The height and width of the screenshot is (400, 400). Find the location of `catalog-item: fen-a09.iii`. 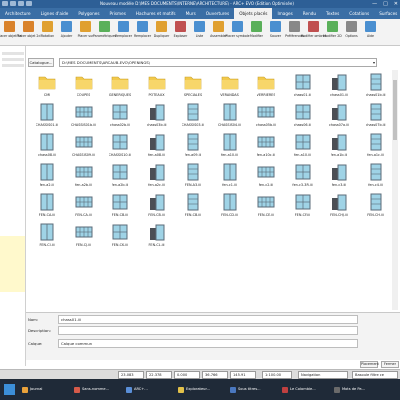

catalog-item: fen-a09.iii is located at coordinates (193, 145).